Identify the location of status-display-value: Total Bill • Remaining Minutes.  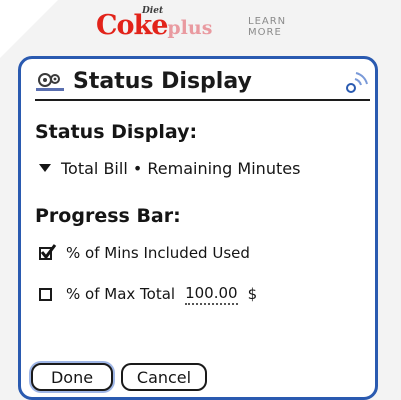
(181, 168).